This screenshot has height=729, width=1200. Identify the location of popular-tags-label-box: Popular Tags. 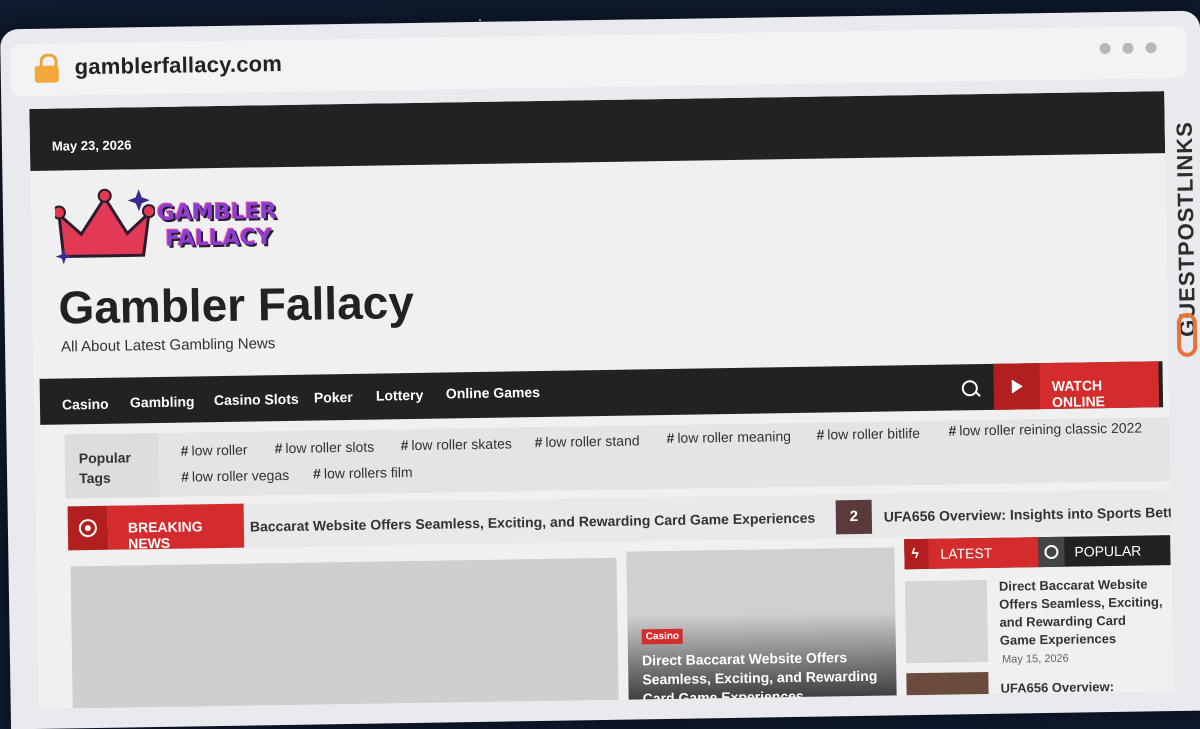
(112, 465).